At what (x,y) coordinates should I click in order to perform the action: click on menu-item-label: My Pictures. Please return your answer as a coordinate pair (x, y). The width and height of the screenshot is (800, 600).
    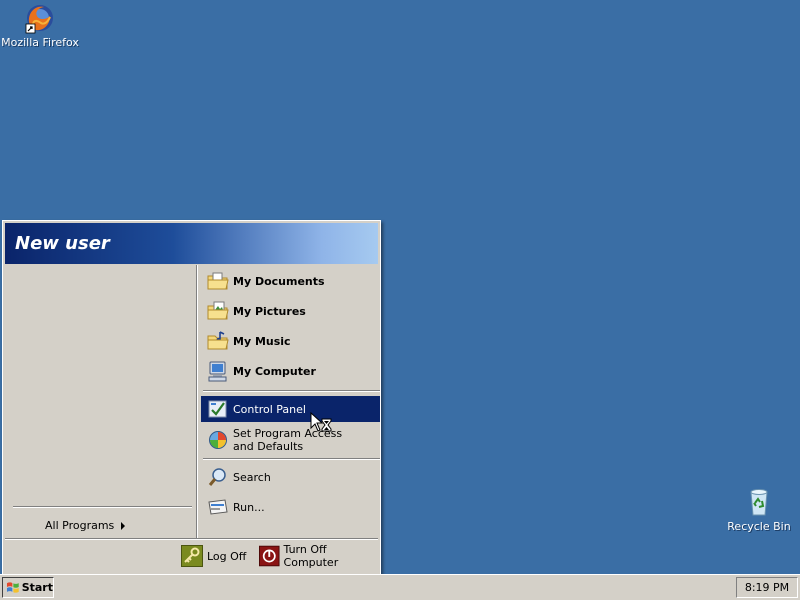
    Looking at the image, I should click on (269, 311).